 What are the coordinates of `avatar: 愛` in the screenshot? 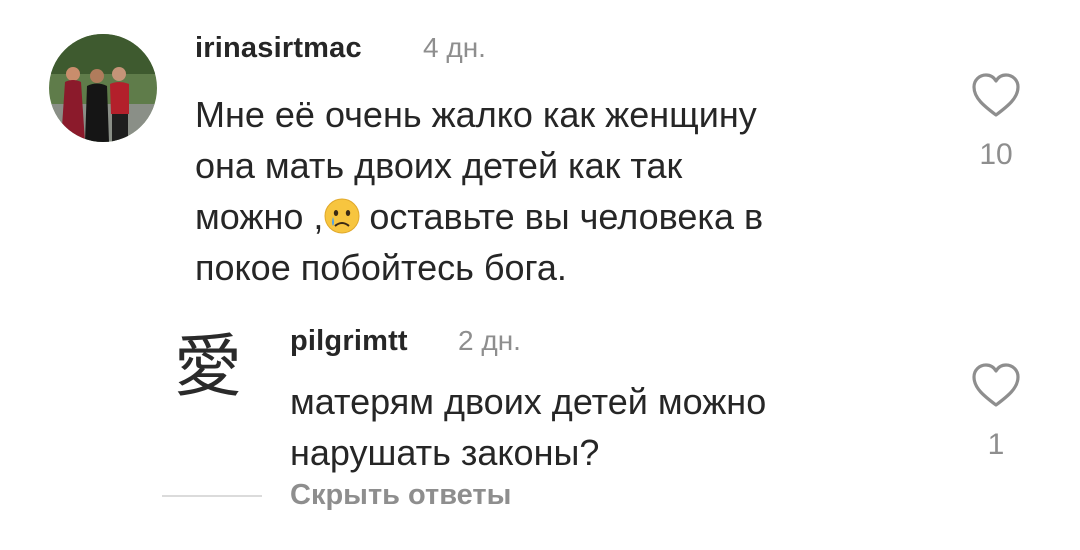 It's located at (210, 363).